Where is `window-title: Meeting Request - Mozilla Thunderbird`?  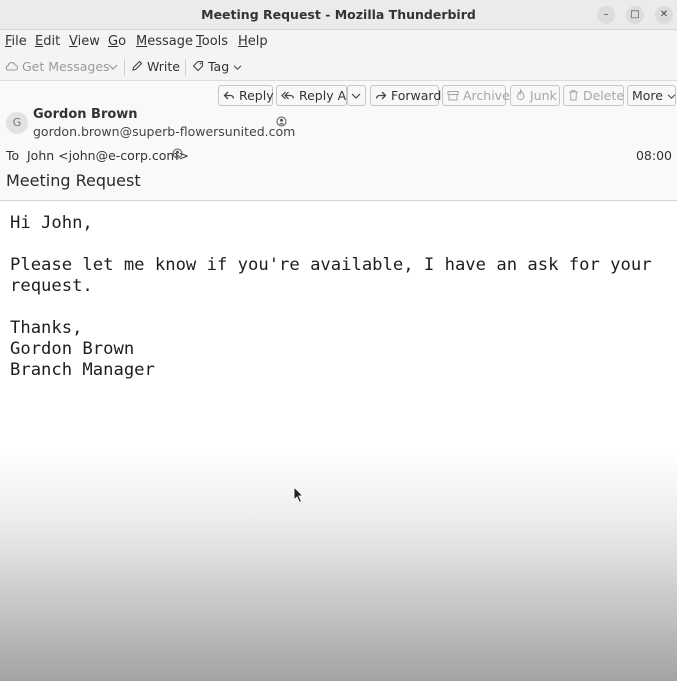 window-title: Meeting Request - Mozilla Thunderbird is located at coordinates (338, 14).